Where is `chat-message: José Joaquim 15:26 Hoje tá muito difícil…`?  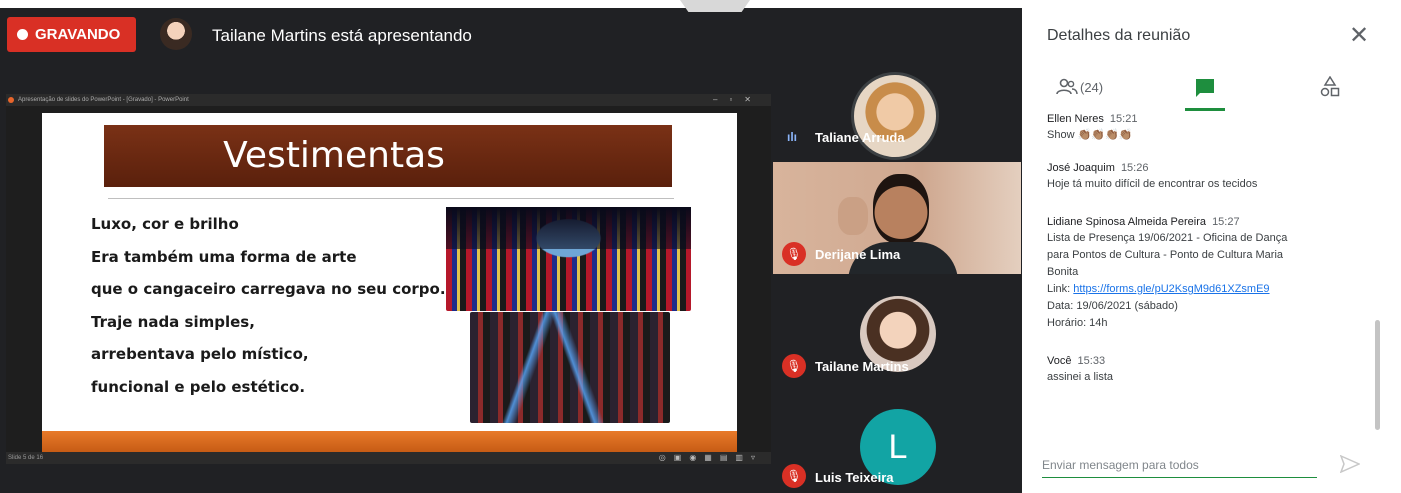 chat-message: José Joaquim 15:26 Hoje tá muito difícil… is located at coordinates (1212, 177).